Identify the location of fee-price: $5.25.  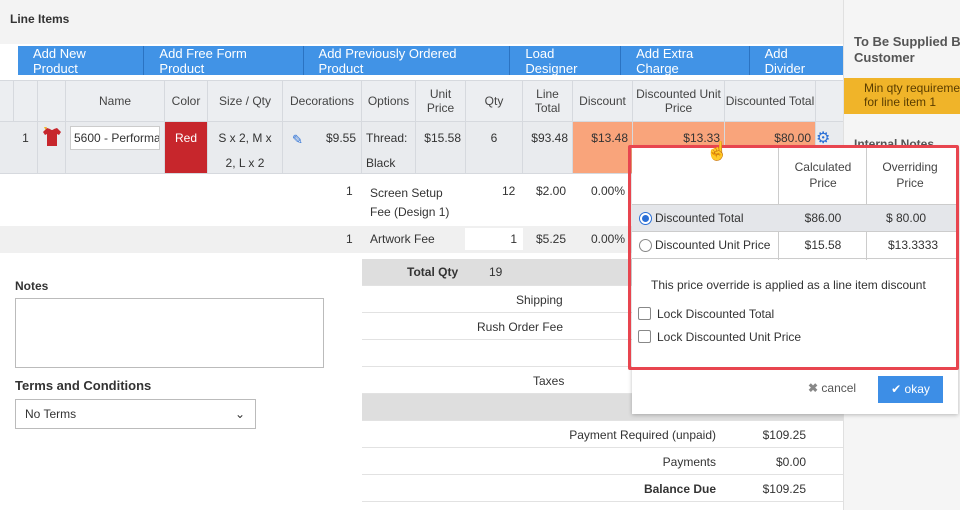
(551, 239).